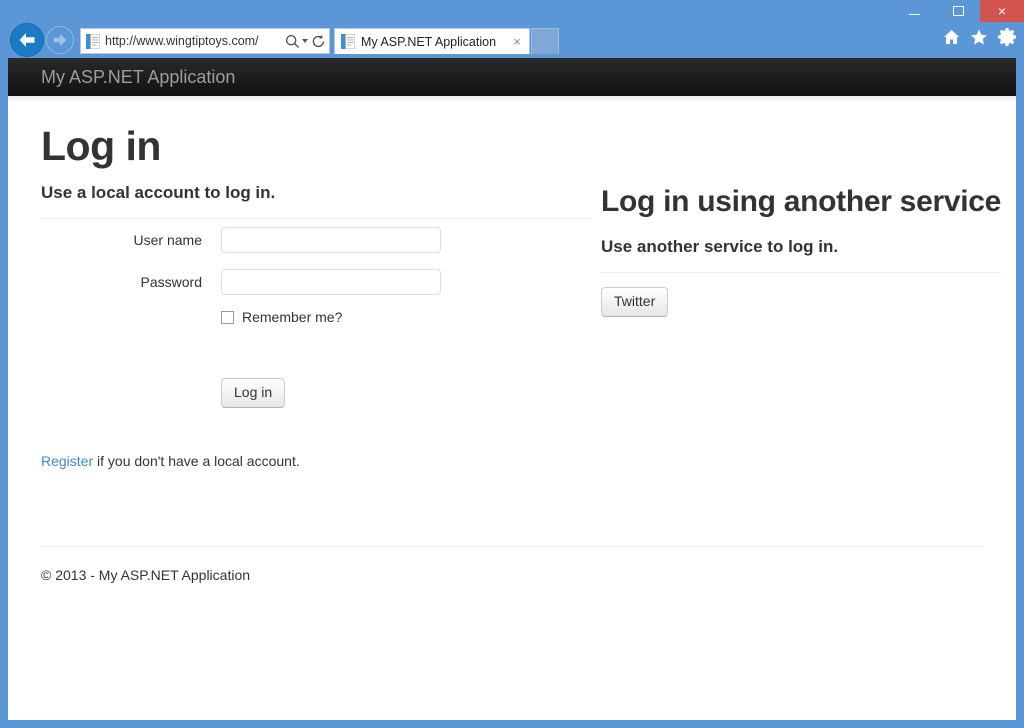  Describe the element at coordinates (253, 393) in the screenshot. I see `login-submit-button: Log in` at that location.